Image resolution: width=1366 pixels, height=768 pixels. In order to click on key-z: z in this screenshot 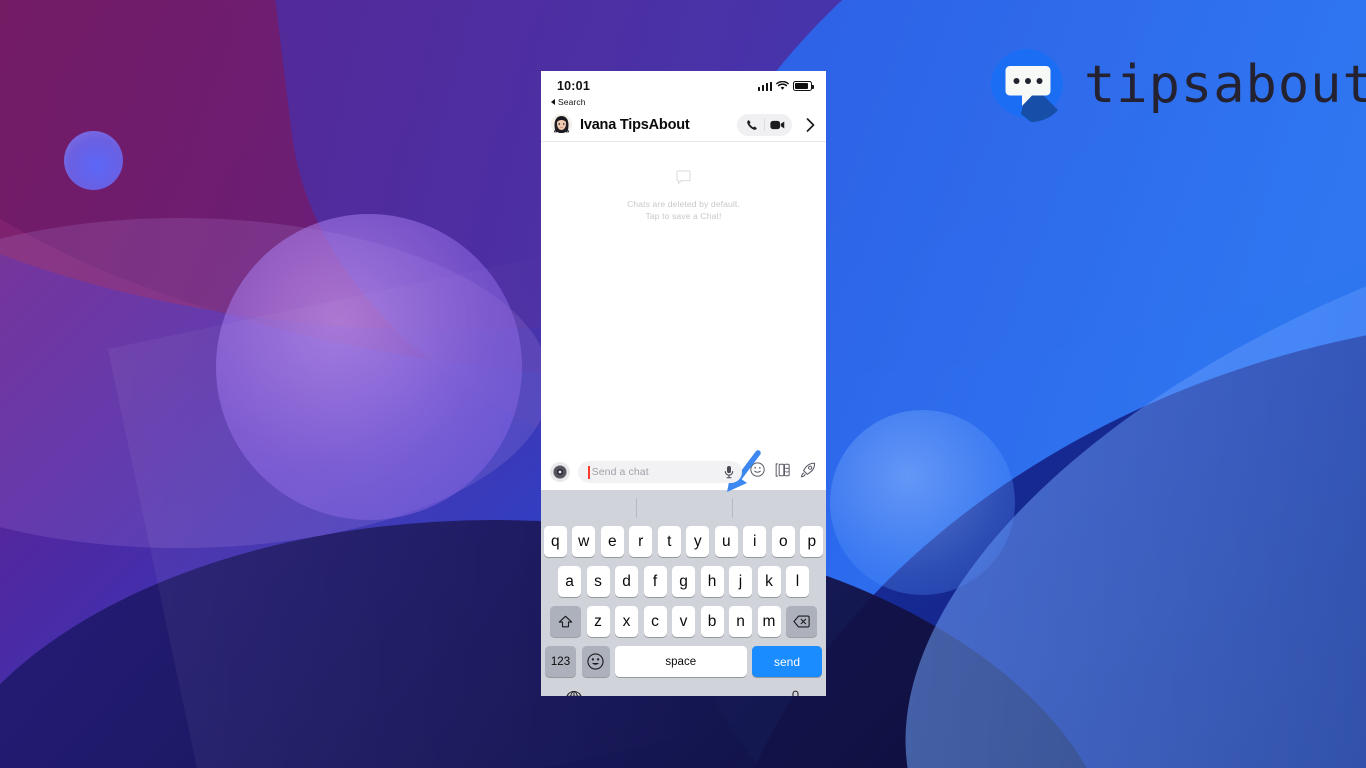, I will do `click(598, 621)`.